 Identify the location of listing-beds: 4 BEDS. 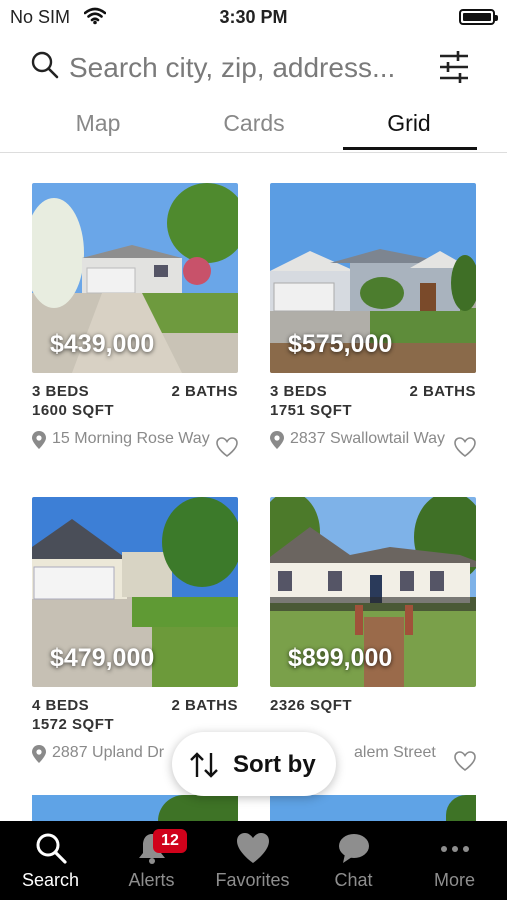
(61, 705).